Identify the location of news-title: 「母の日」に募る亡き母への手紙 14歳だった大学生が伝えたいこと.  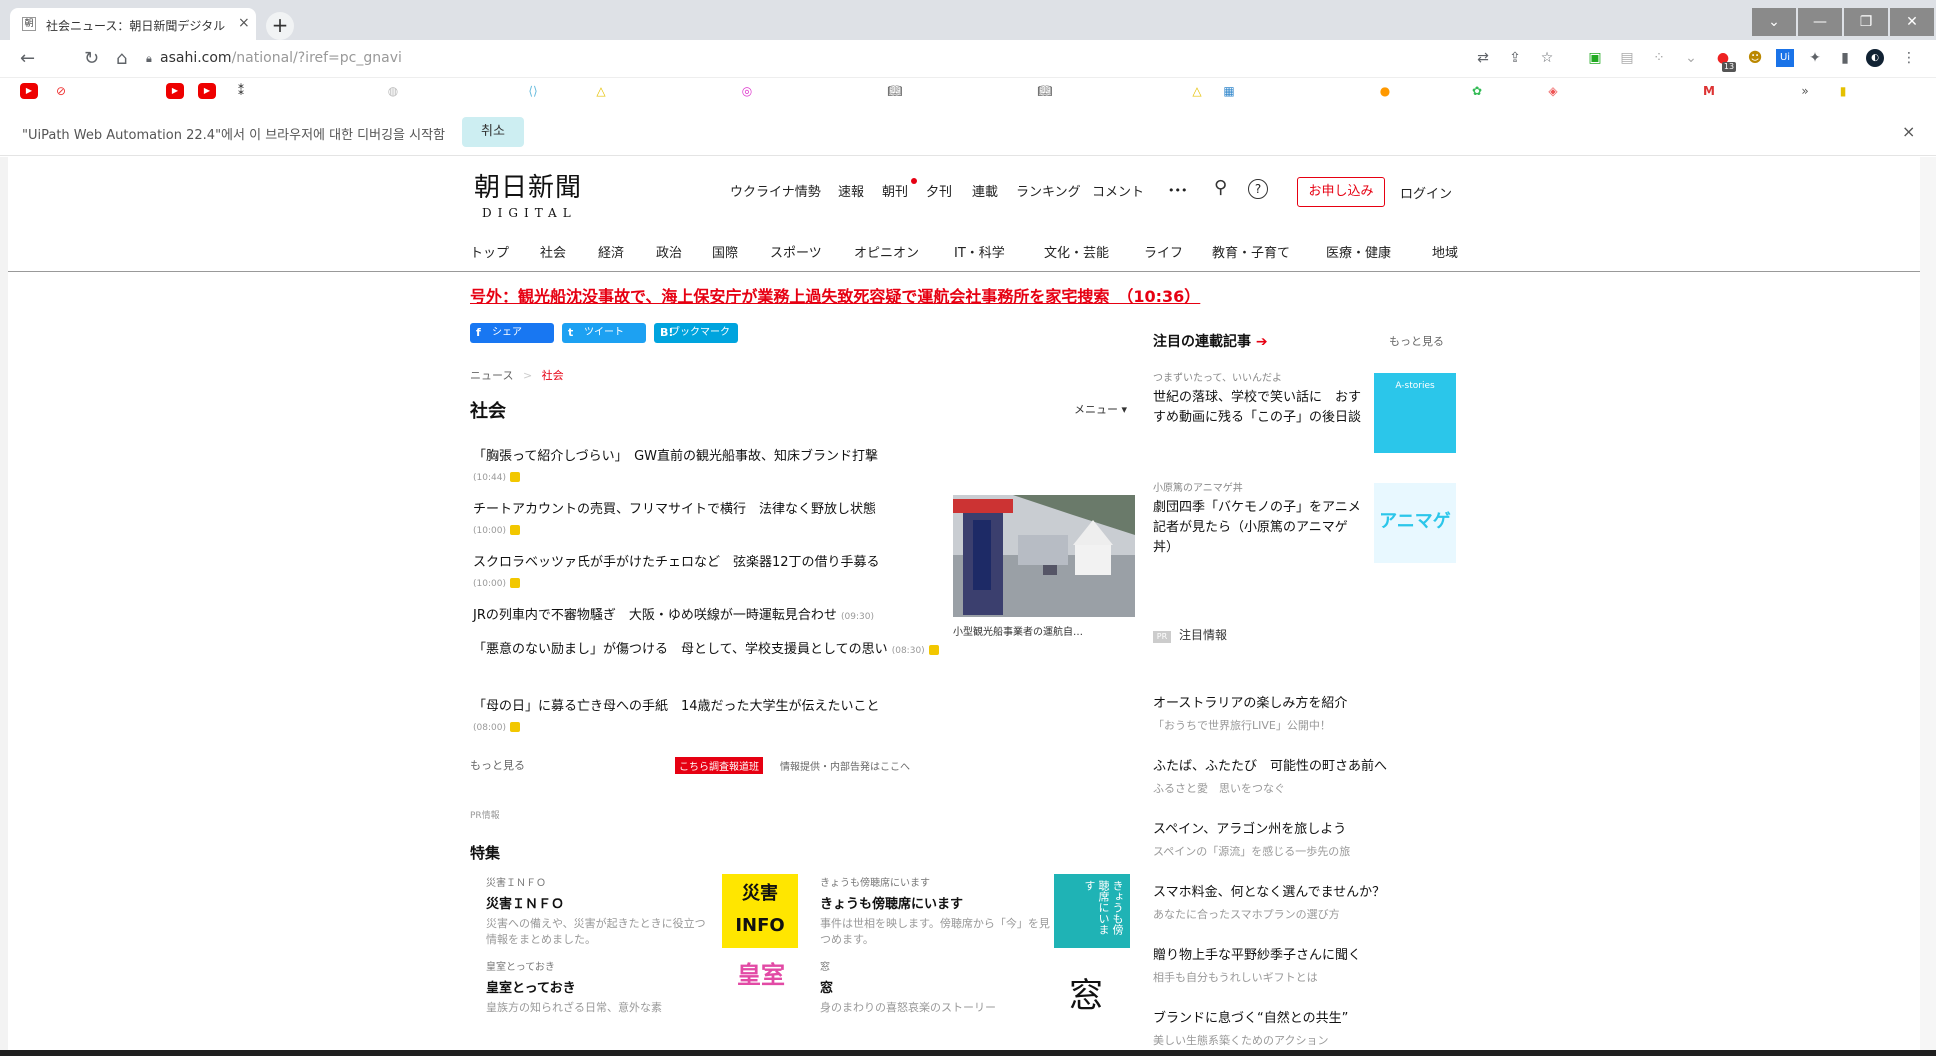
(676, 706).